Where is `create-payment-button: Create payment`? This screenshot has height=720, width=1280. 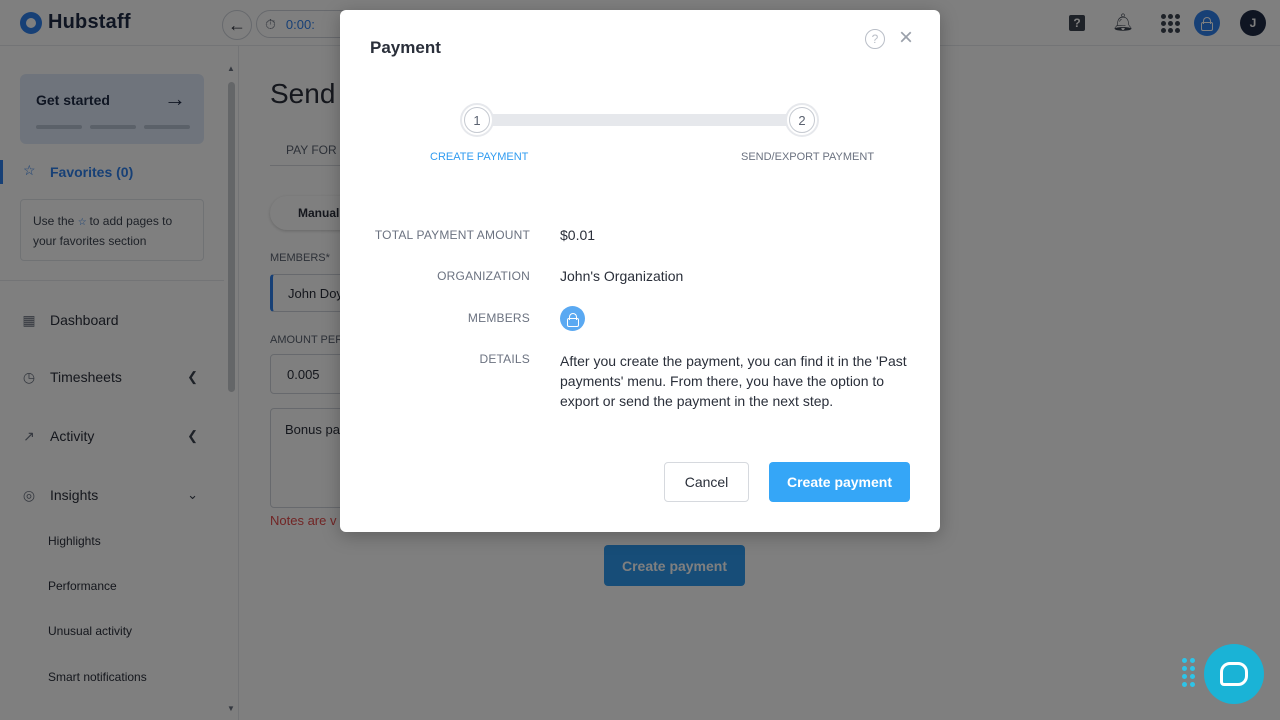 create-payment-button: Create payment is located at coordinates (839, 482).